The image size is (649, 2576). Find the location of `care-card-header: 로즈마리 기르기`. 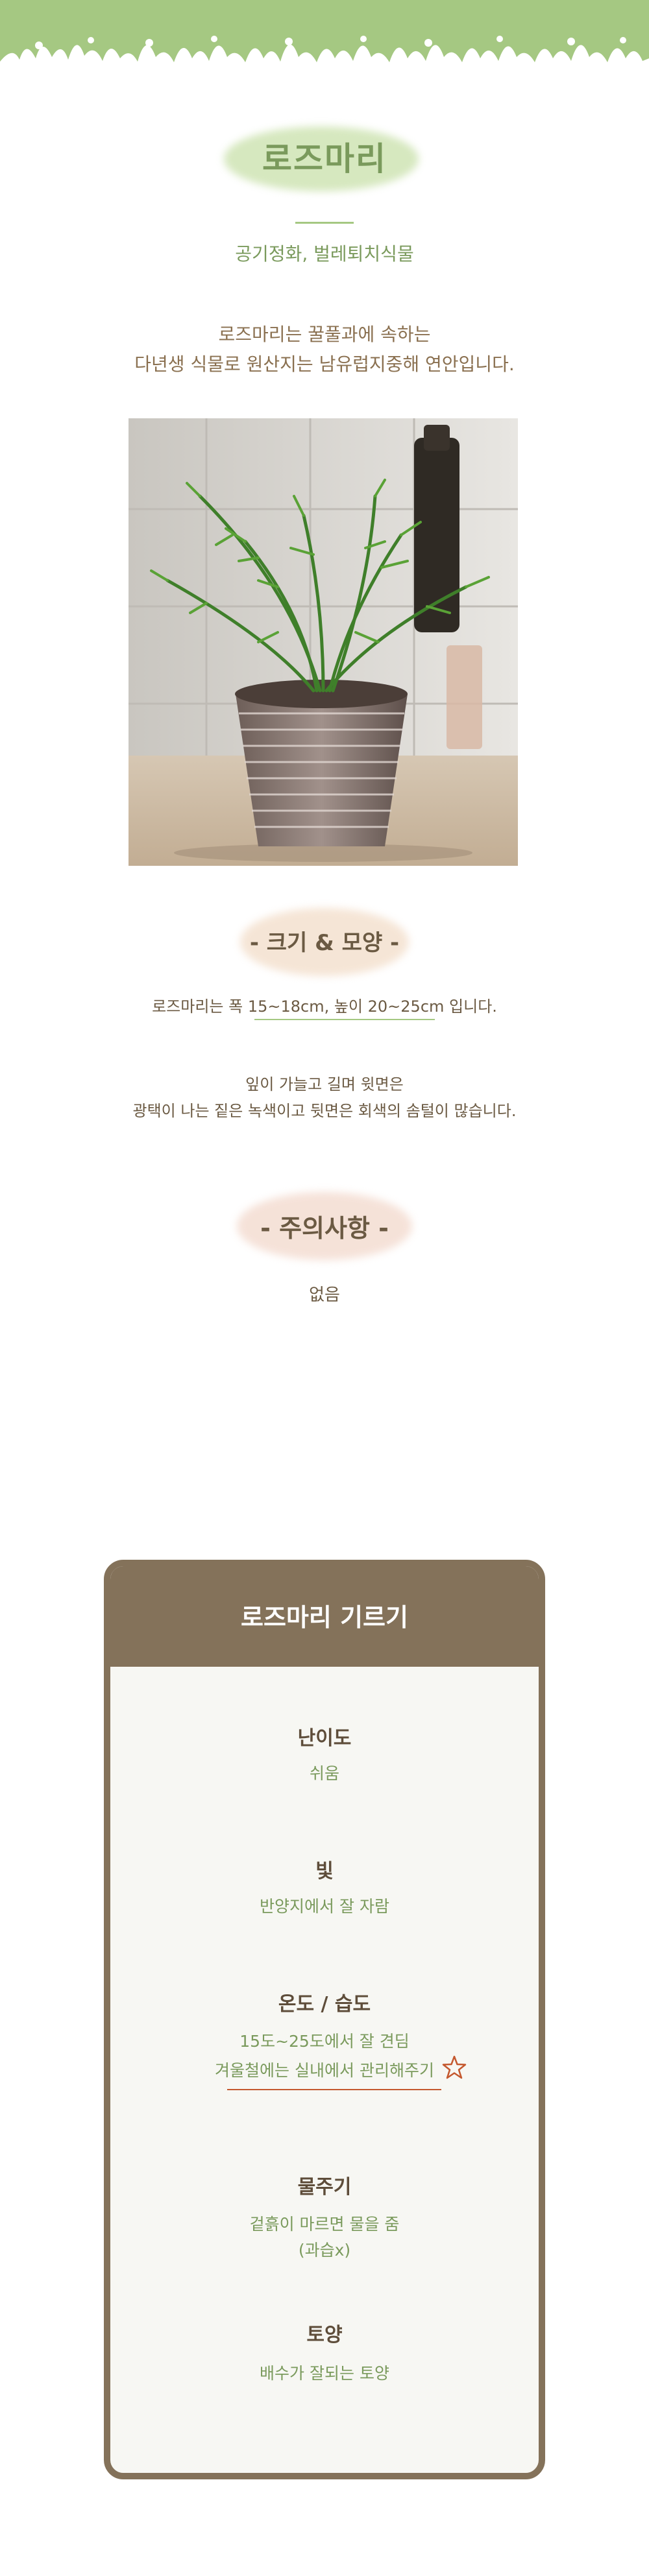

care-card-header: 로즈마리 기르기 is located at coordinates (324, 1616).